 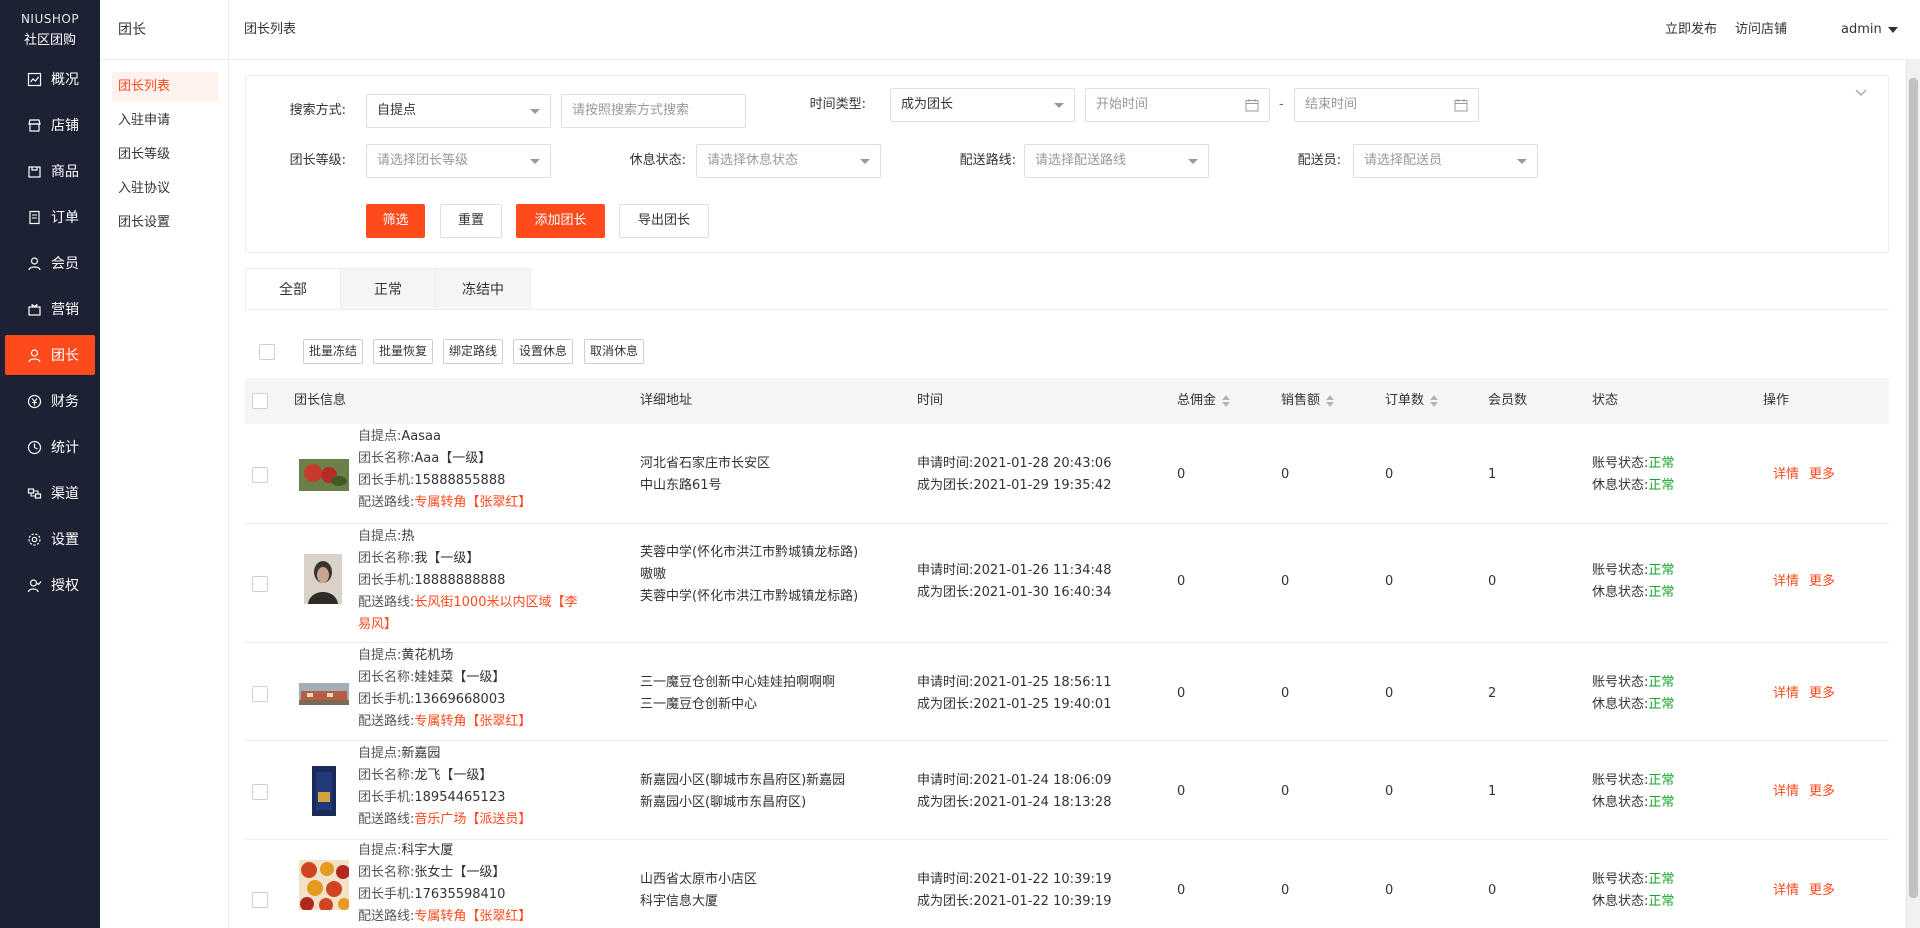 What do you see at coordinates (50, 217) in the screenshot?
I see `sidebar-item-order: 订单` at bounding box center [50, 217].